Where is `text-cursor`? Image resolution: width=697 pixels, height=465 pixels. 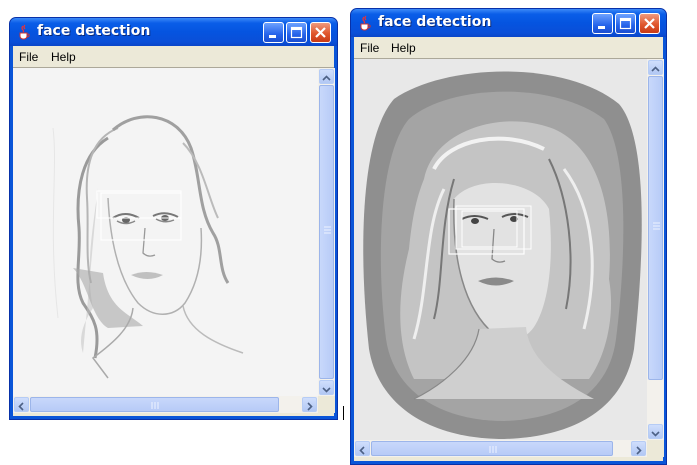 text-cursor is located at coordinates (343, 413).